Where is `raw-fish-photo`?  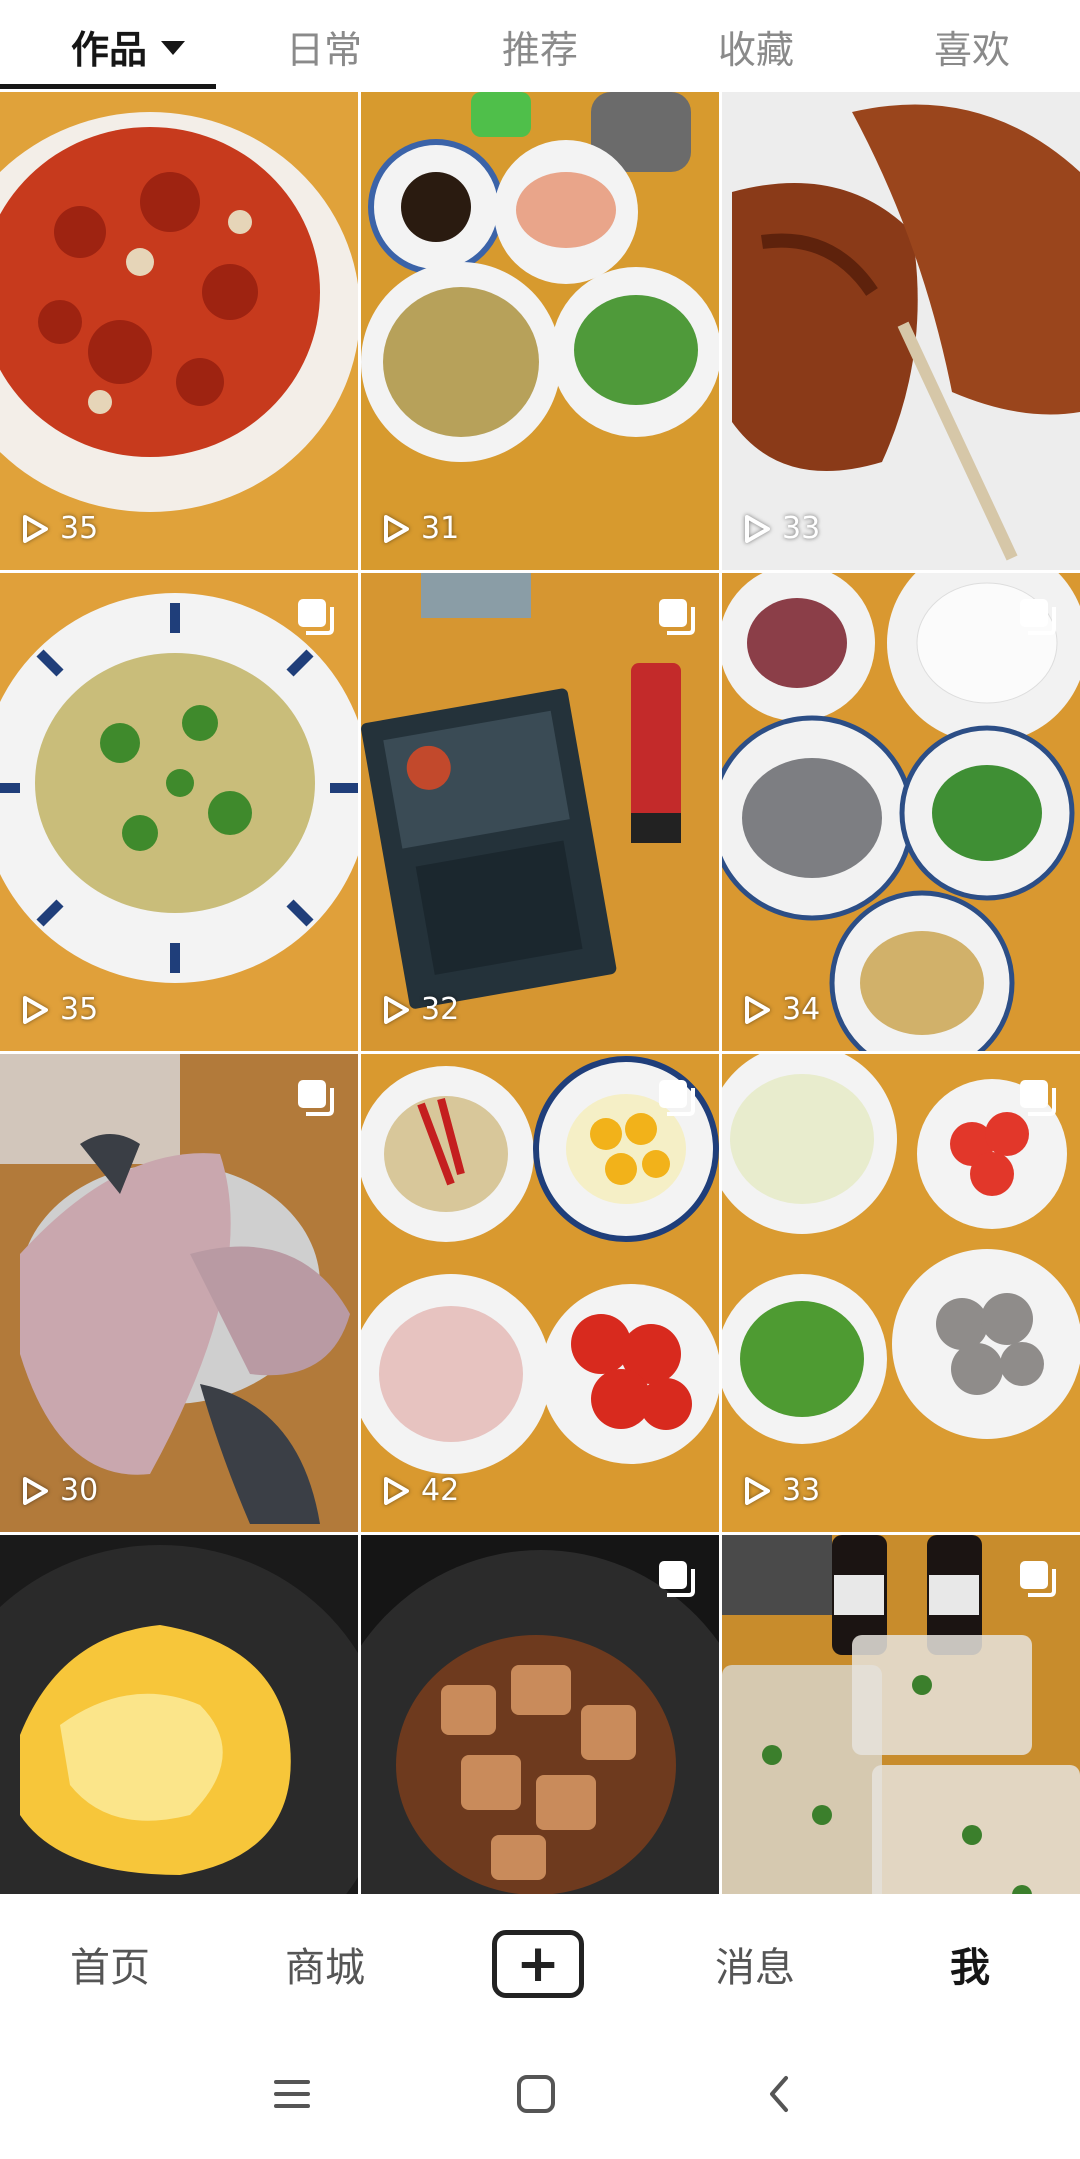
raw-fish-photo is located at coordinates (179, 1293).